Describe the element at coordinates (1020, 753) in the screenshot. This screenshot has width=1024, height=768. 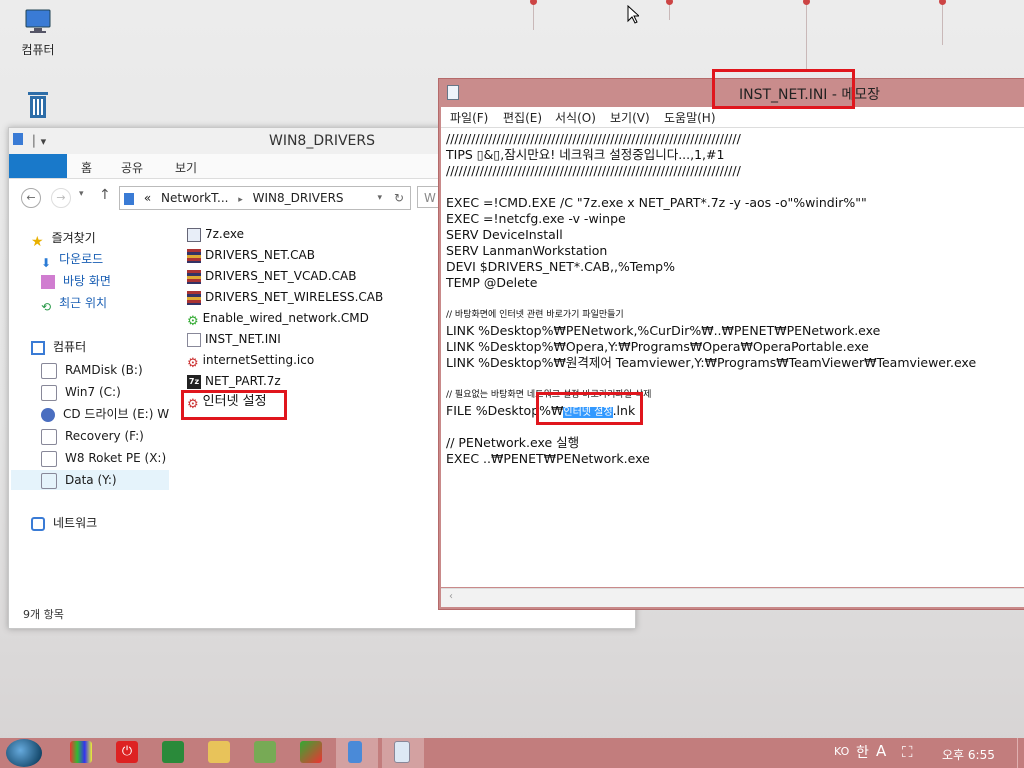
I see `show-desktop-button` at that location.